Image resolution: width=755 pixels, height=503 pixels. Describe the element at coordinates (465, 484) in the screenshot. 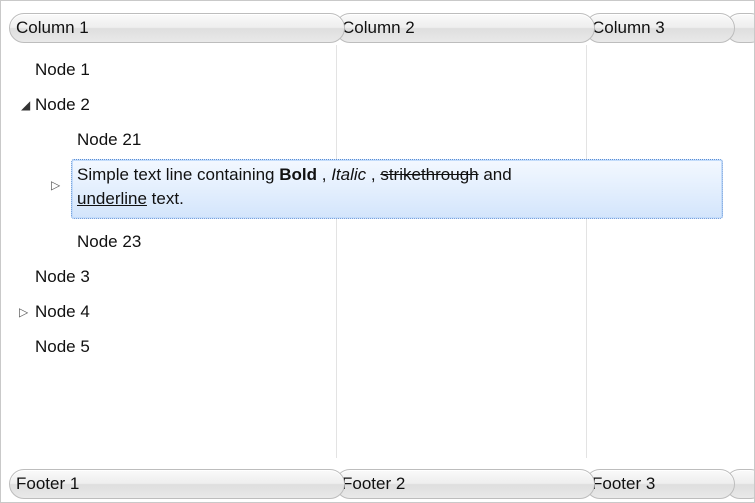

I see `footer-2: Footer 2` at that location.